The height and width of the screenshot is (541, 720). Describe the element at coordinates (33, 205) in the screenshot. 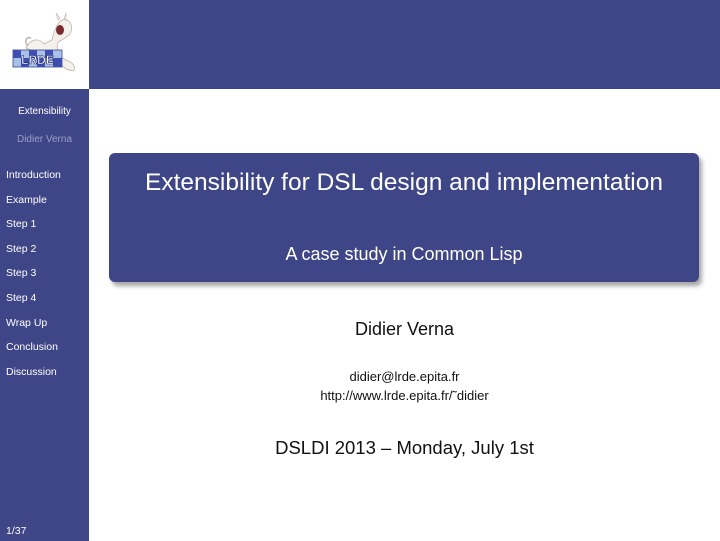

I see `nav-item-example: Example` at that location.